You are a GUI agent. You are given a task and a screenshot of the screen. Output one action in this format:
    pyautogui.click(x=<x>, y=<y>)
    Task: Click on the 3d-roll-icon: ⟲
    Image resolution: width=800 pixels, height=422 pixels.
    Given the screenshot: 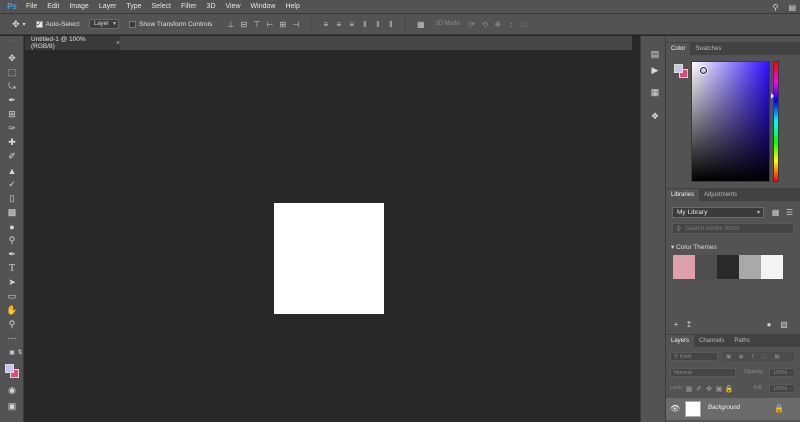 What is the action you would take?
    pyautogui.click(x=484, y=24)
    